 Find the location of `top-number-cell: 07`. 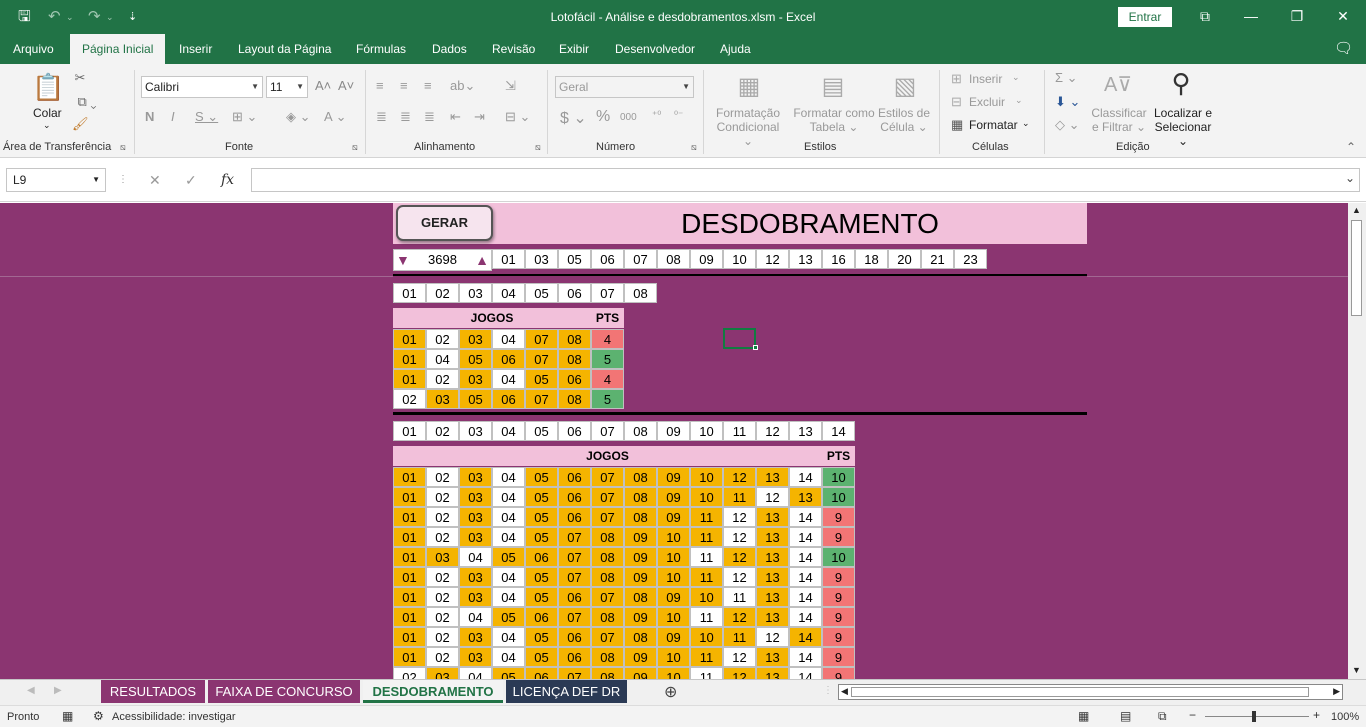

top-number-cell: 07 is located at coordinates (640, 259).